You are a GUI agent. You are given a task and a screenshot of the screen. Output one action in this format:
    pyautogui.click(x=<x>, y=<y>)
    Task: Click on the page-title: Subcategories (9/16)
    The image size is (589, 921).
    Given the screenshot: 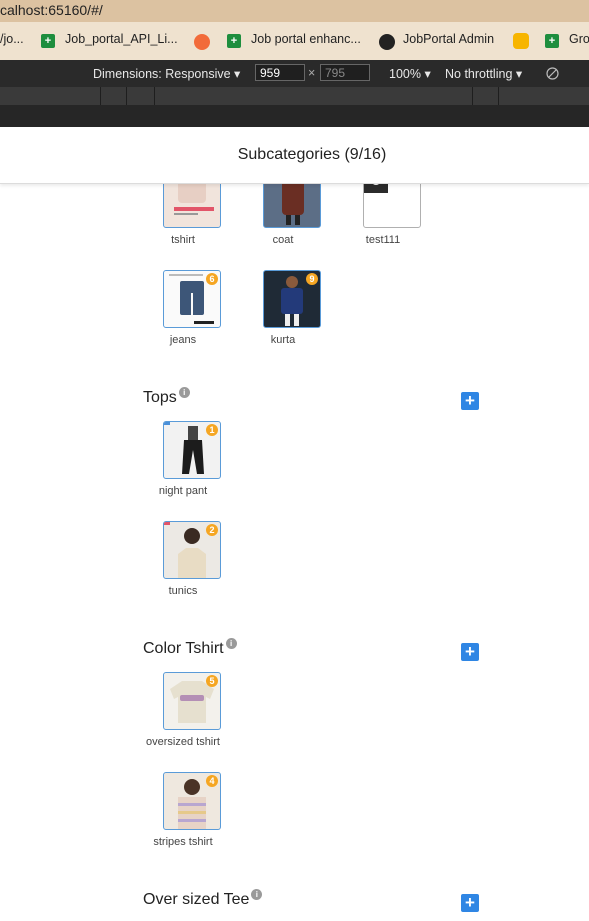 What is the action you would take?
    pyautogui.click(x=312, y=154)
    